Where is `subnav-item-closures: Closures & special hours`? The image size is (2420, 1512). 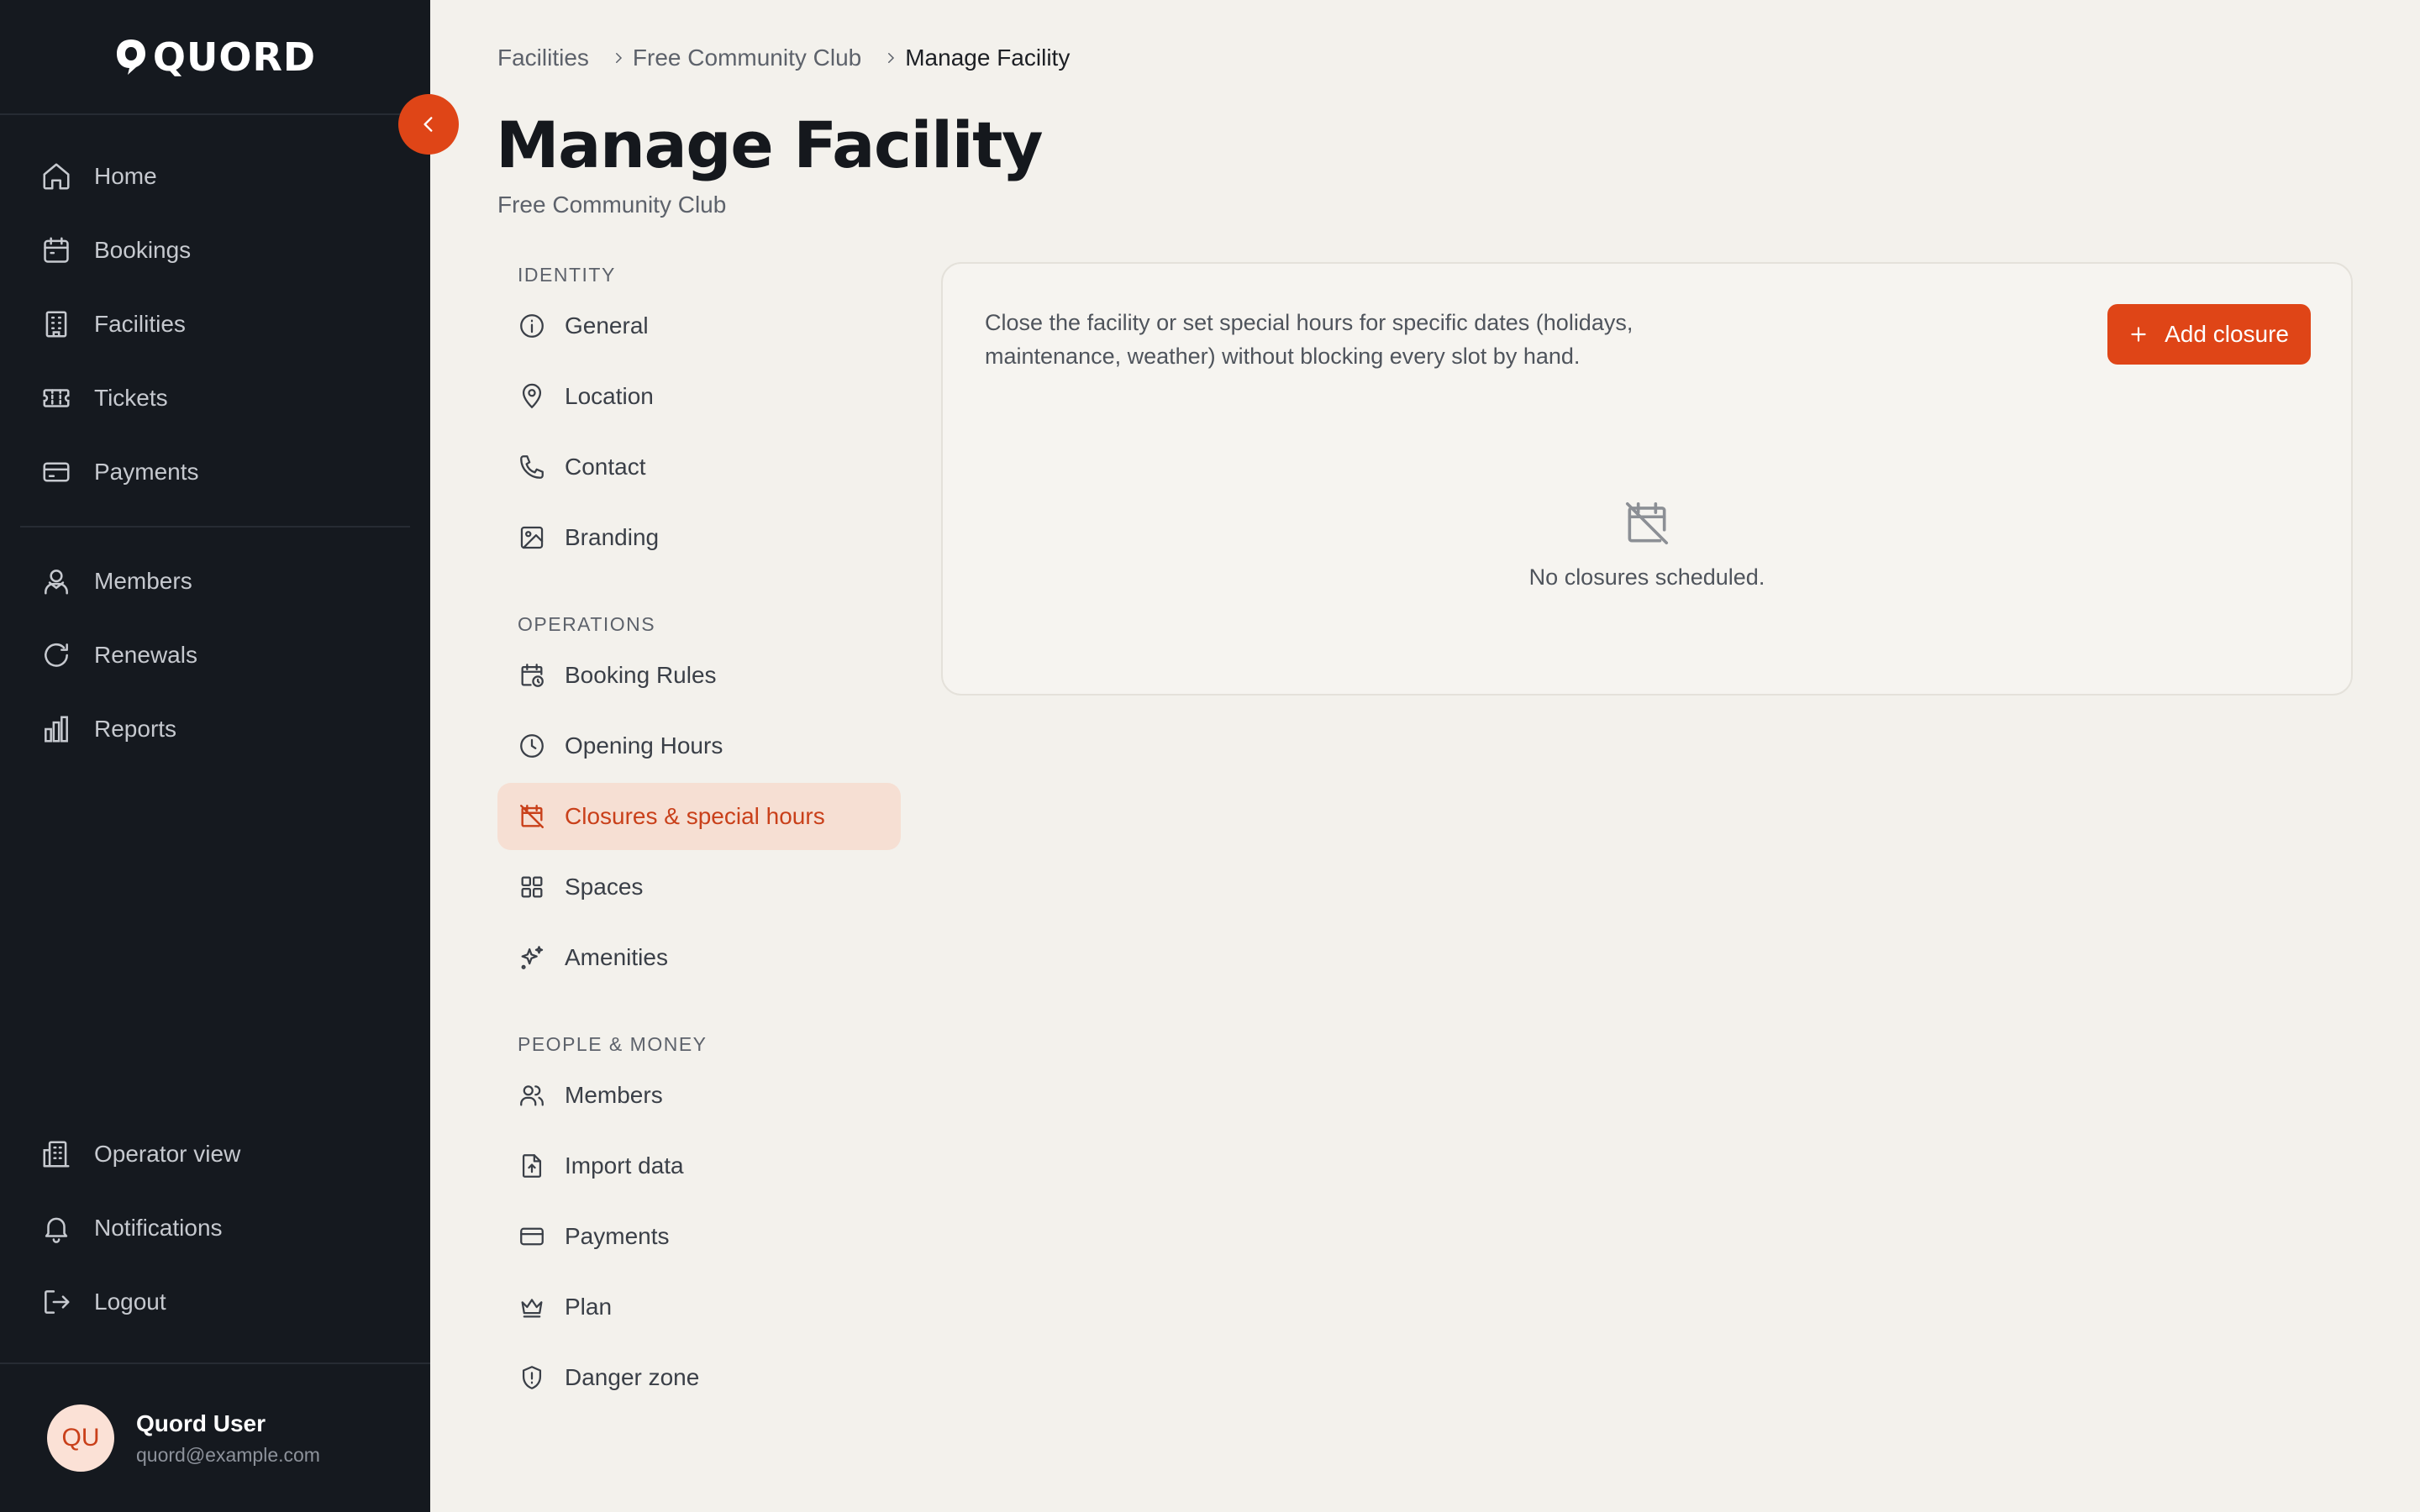 subnav-item-closures: Closures & special hours is located at coordinates (699, 816).